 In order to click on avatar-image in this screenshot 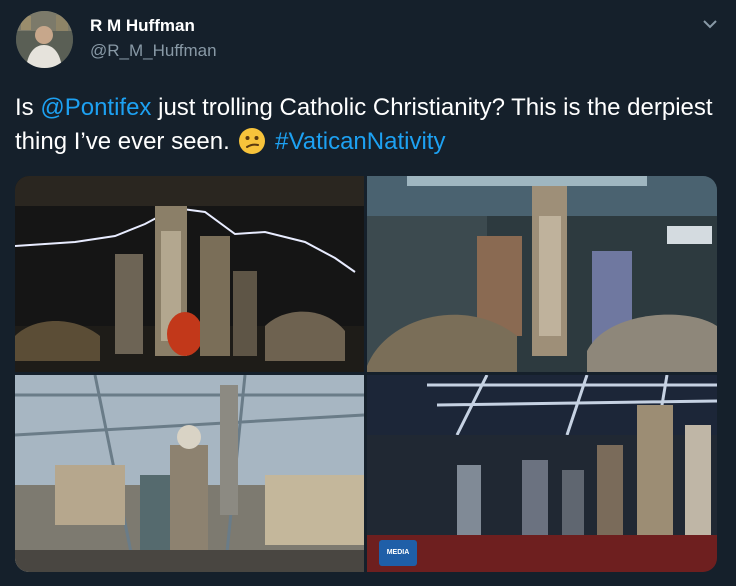, I will do `click(44, 39)`.